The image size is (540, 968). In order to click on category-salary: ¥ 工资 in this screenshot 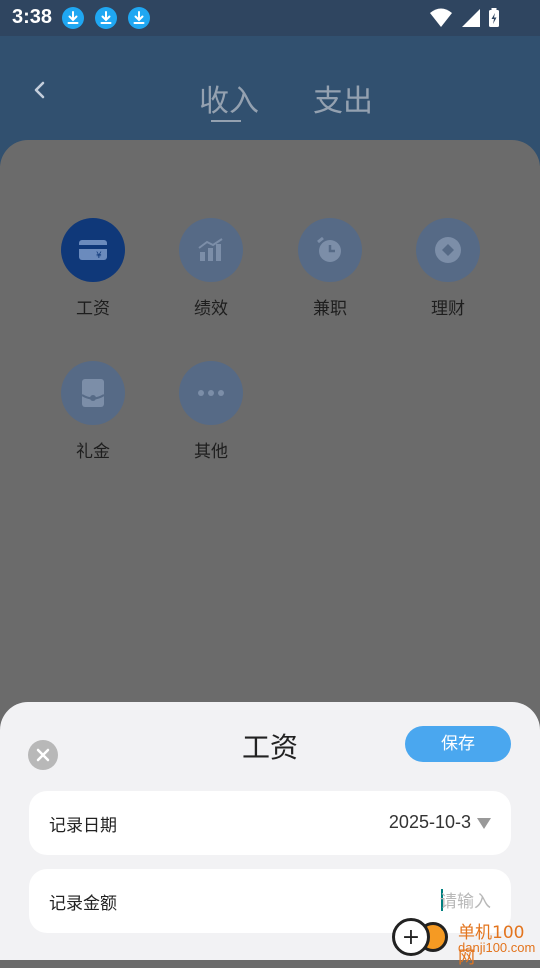, I will do `click(93, 268)`.